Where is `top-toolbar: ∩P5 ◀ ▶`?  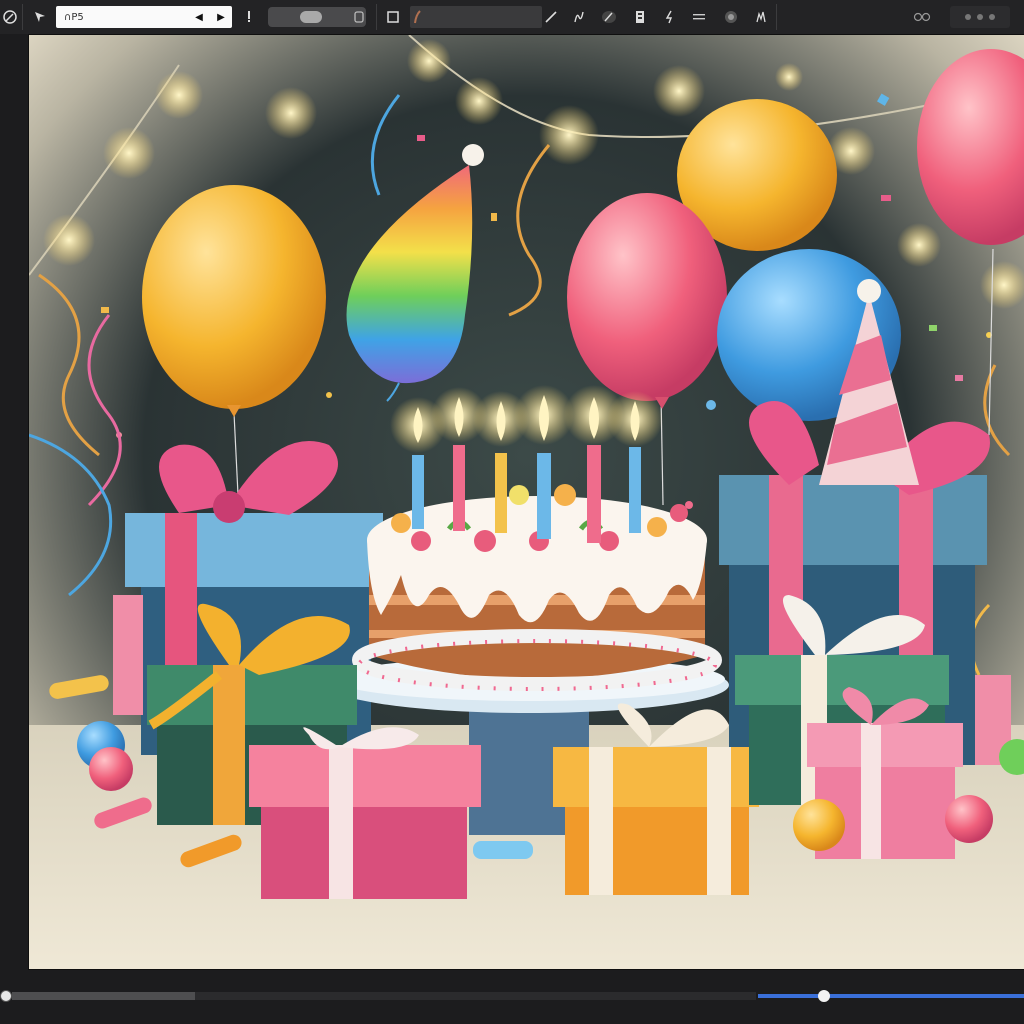
top-toolbar: ∩P5 ◀ ▶ is located at coordinates (512, 17).